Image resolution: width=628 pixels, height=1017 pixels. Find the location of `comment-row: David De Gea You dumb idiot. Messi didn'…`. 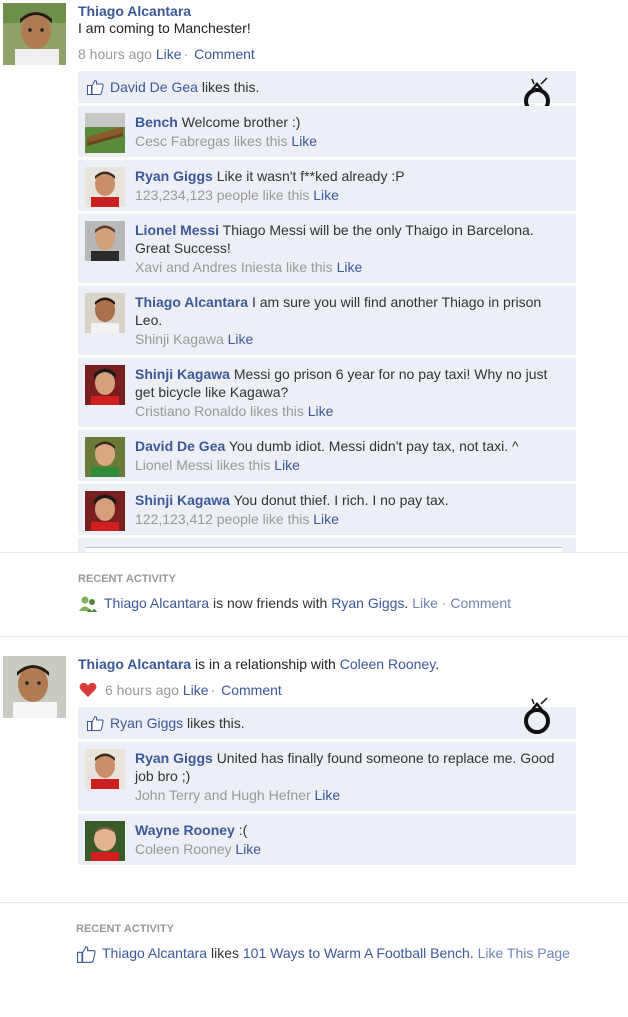

comment-row: David De Gea You dumb idiot. Messi didn'… is located at coordinates (327, 455).